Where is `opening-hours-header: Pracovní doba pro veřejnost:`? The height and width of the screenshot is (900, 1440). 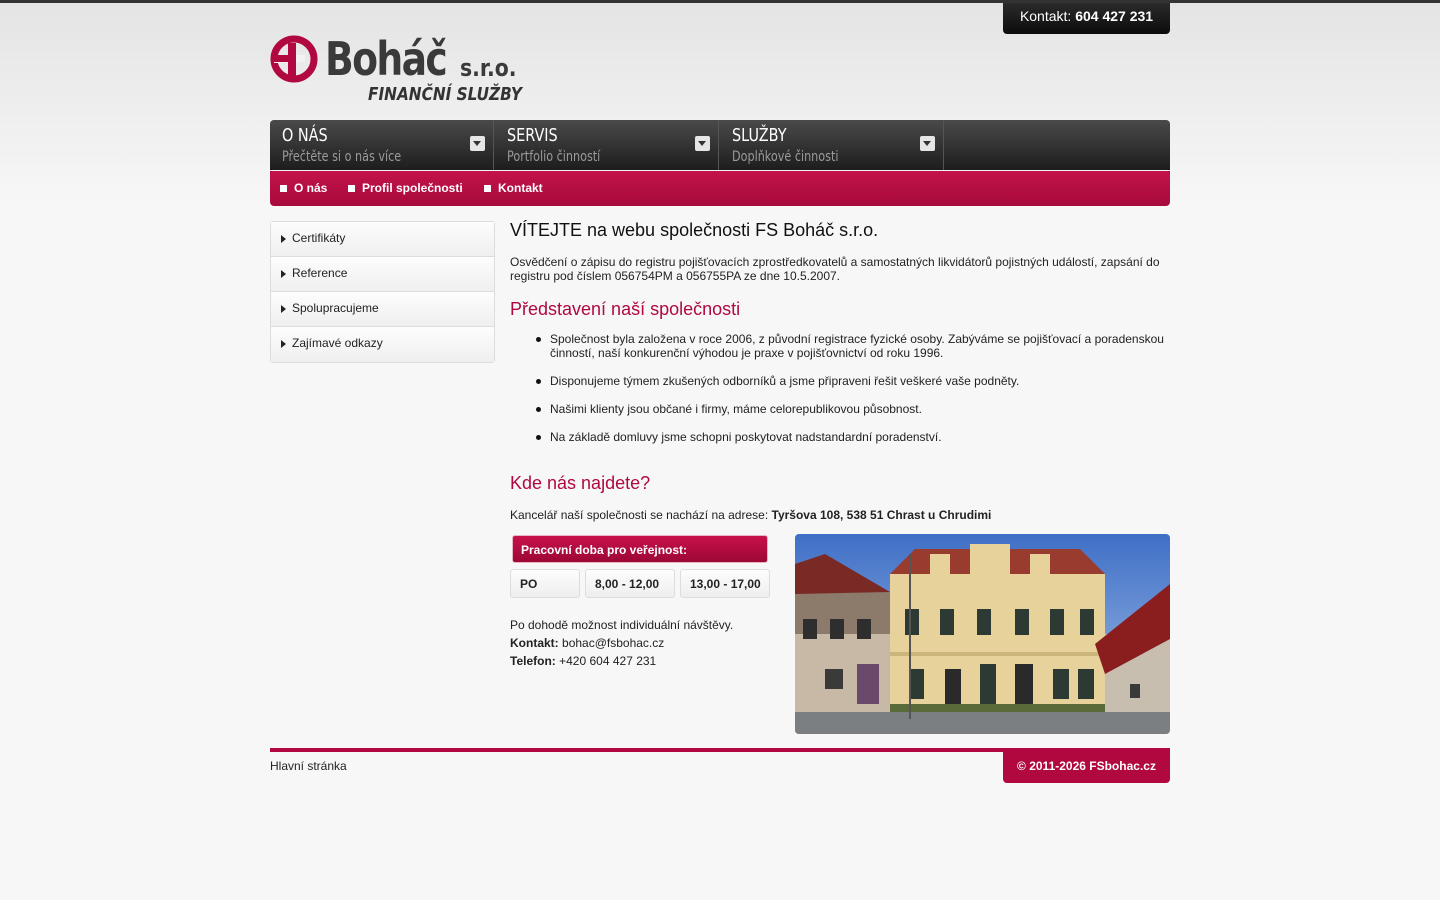 opening-hours-header: Pracovní doba pro veřejnost: is located at coordinates (640, 549).